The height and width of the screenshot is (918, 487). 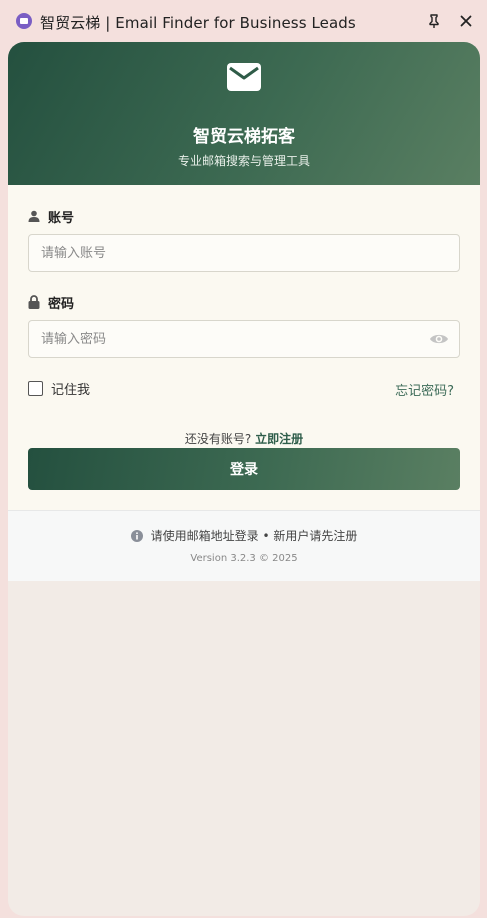 What do you see at coordinates (244, 137) in the screenshot?
I see `brand-title: 智贸云梯拓客` at bounding box center [244, 137].